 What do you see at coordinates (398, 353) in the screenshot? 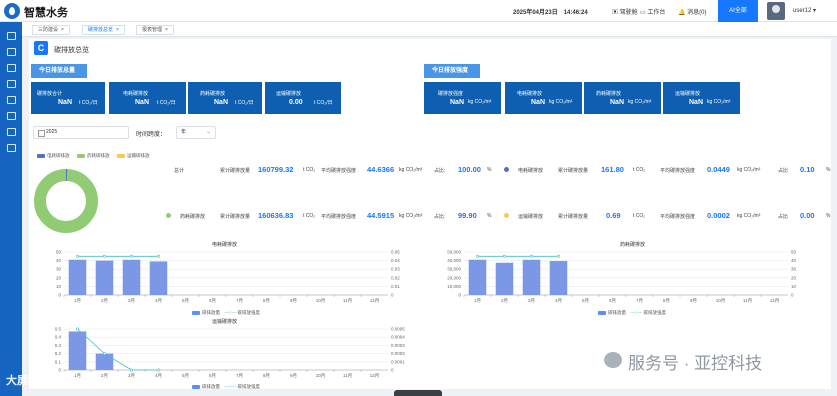
I see `y2-tick-label: 0.0002` at bounding box center [398, 353].